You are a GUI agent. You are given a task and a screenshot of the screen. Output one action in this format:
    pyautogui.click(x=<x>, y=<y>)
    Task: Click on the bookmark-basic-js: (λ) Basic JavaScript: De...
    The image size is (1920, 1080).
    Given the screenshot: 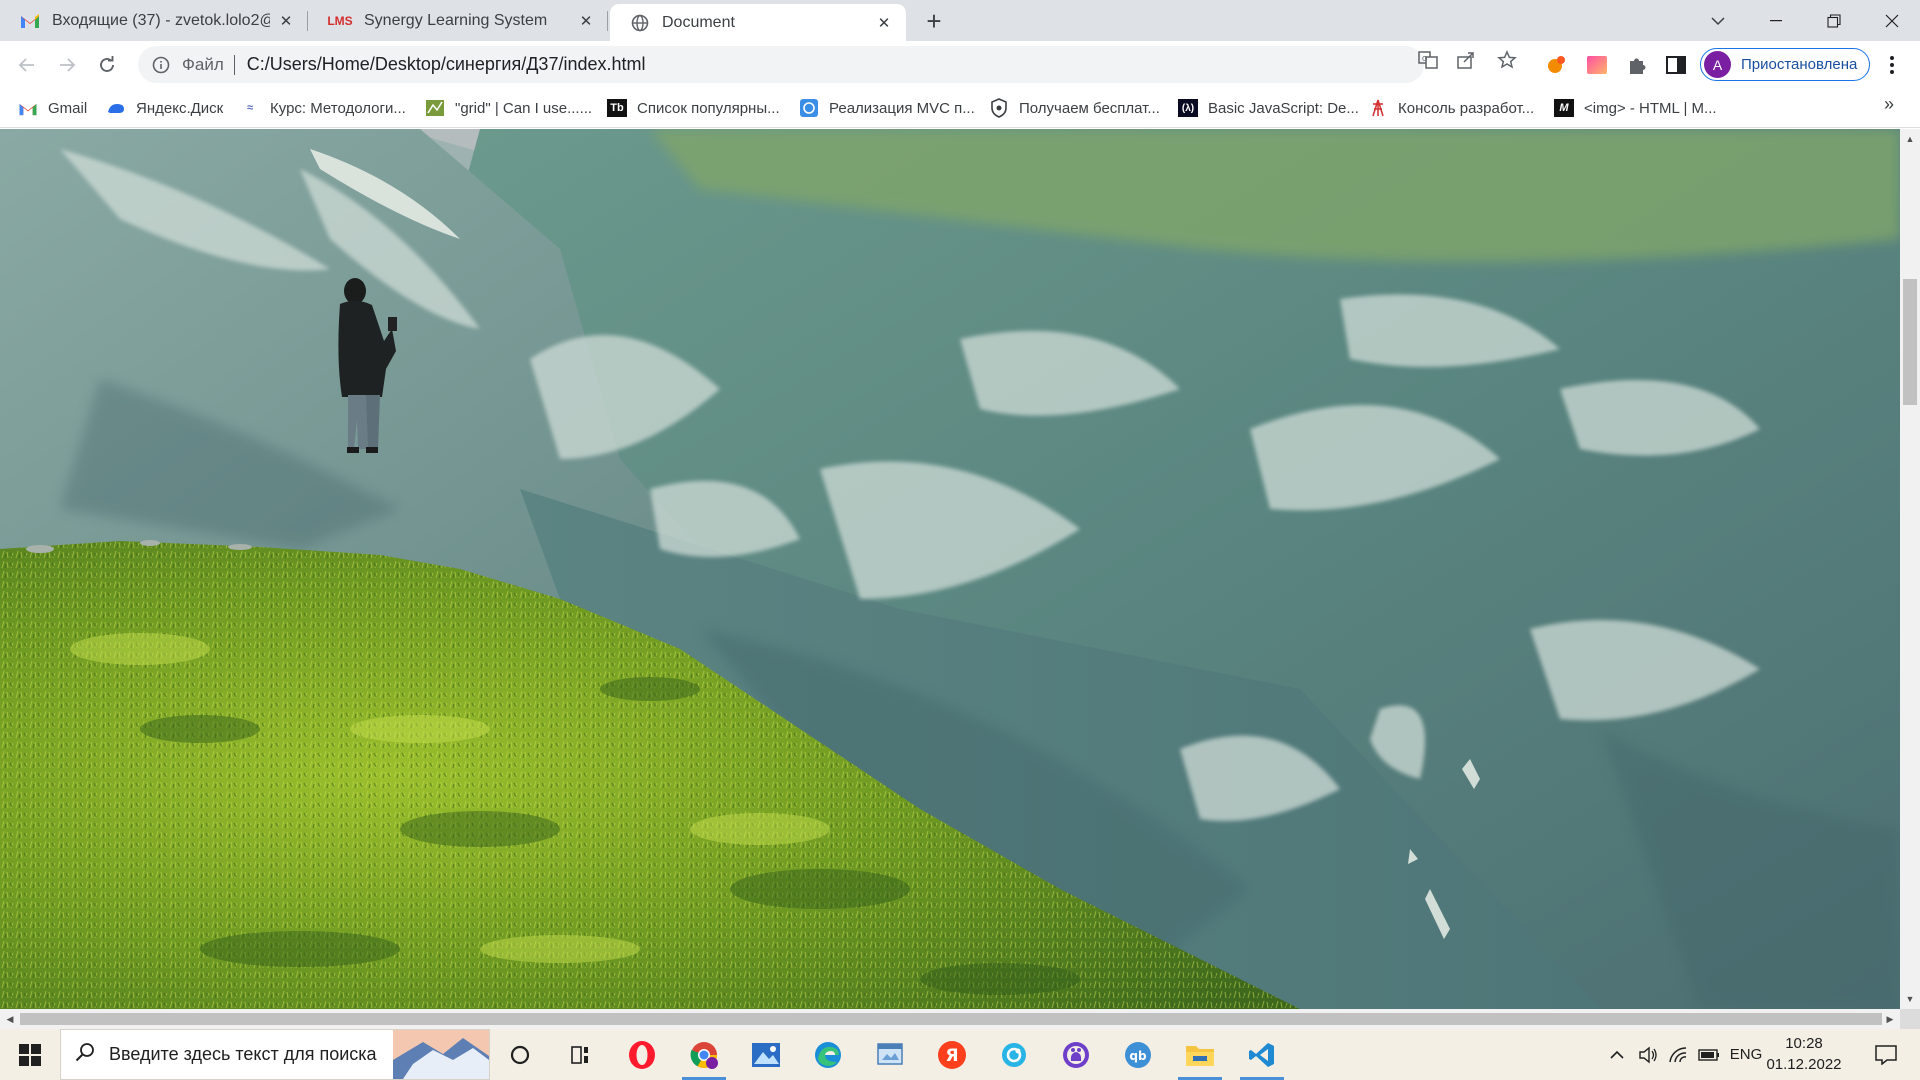 What is the action you would take?
    pyautogui.click(x=1268, y=108)
    